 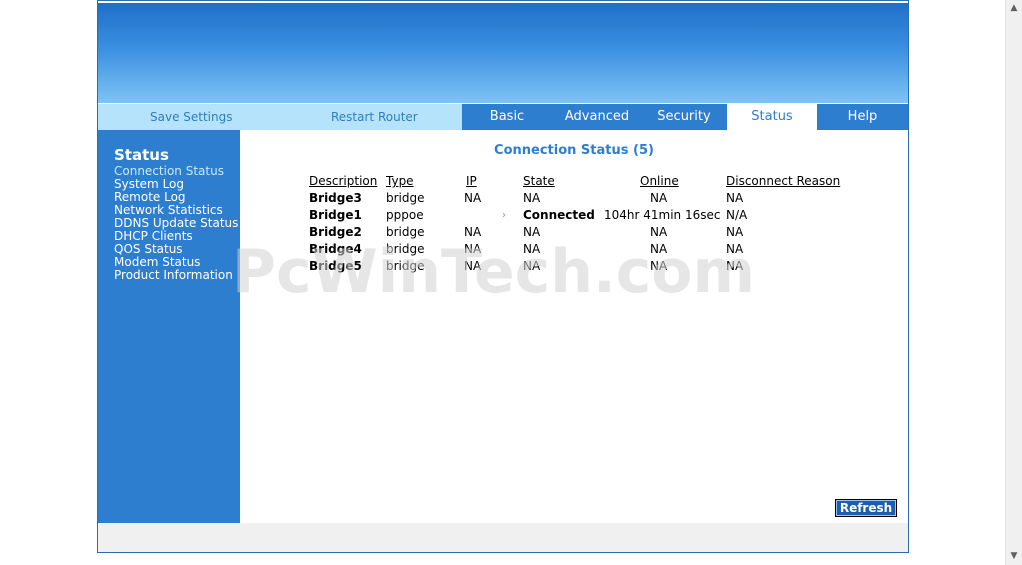 What do you see at coordinates (737, 215) in the screenshot?
I see `cell-disconnect-reason: N/A` at bounding box center [737, 215].